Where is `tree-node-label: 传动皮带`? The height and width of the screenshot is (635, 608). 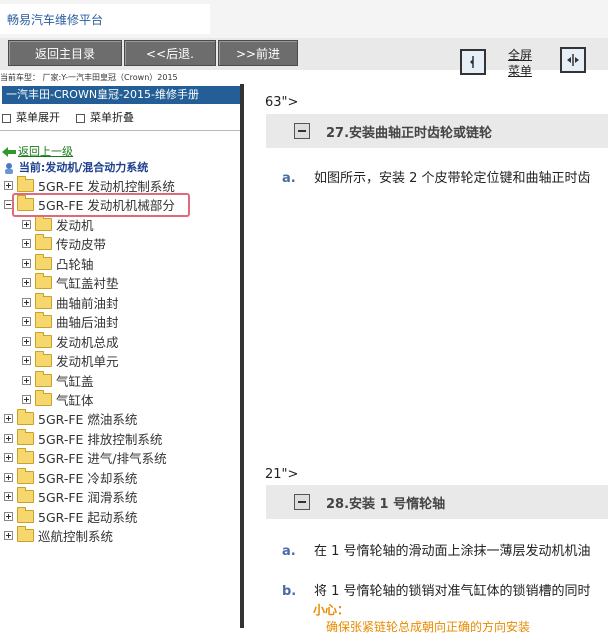
tree-node-label: 传动皮带 is located at coordinates (81, 244).